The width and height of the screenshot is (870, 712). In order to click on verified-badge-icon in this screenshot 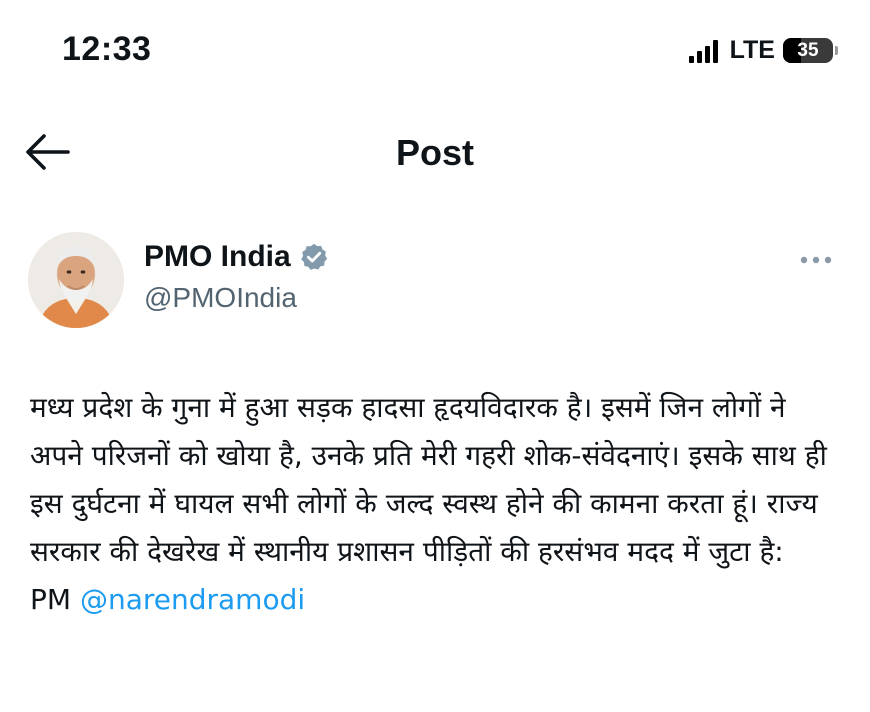, I will do `click(314, 257)`.